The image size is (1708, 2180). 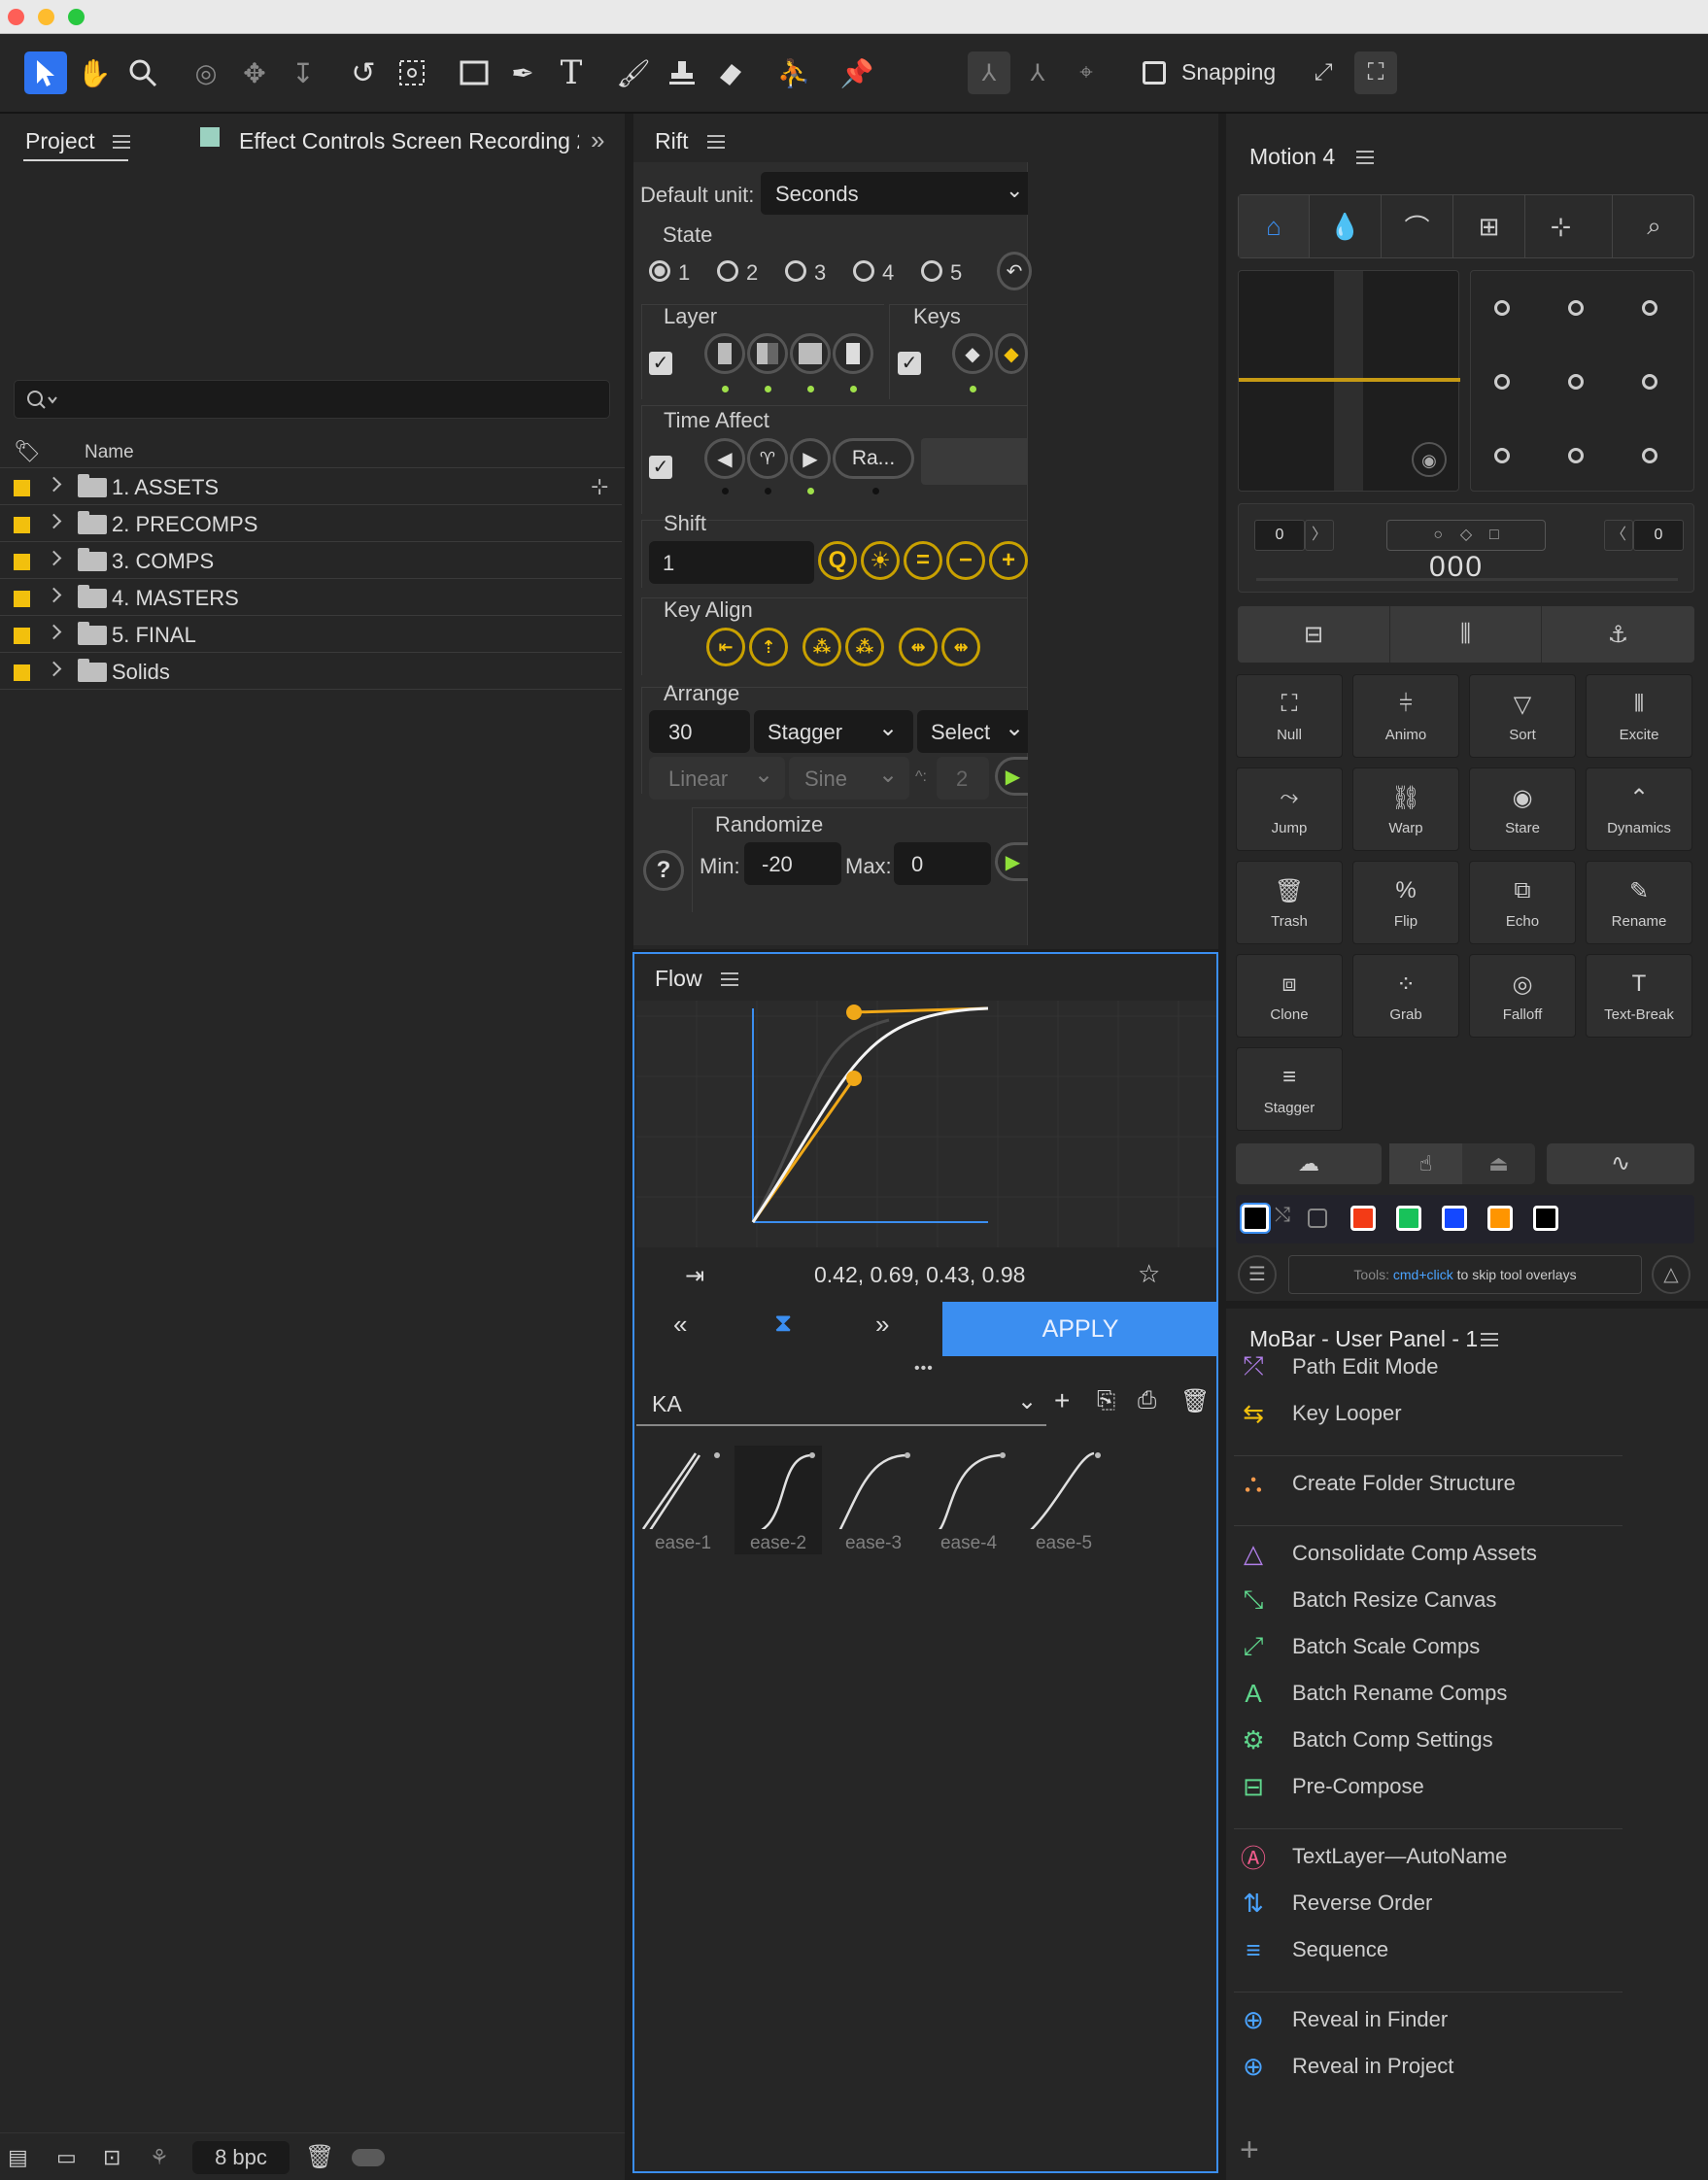 What do you see at coordinates (1349, 381) in the screenshot?
I see `motion-graph-preview: ◉` at bounding box center [1349, 381].